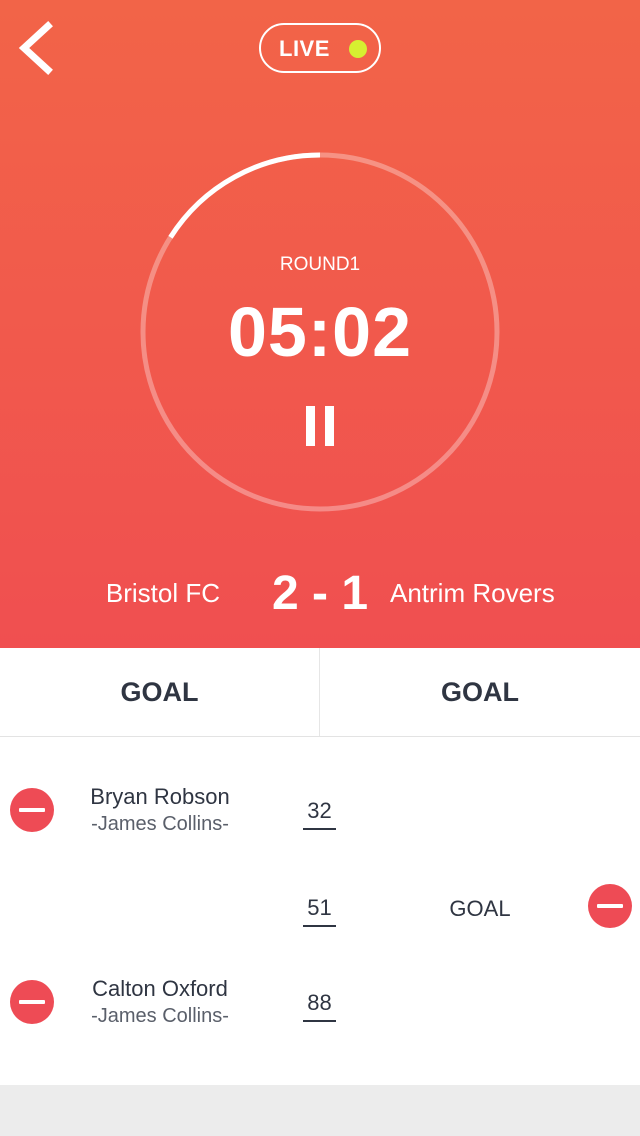 The image size is (640, 1136). Describe the element at coordinates (320, 736) in the screenshot. I see `tab-divider` at that location.